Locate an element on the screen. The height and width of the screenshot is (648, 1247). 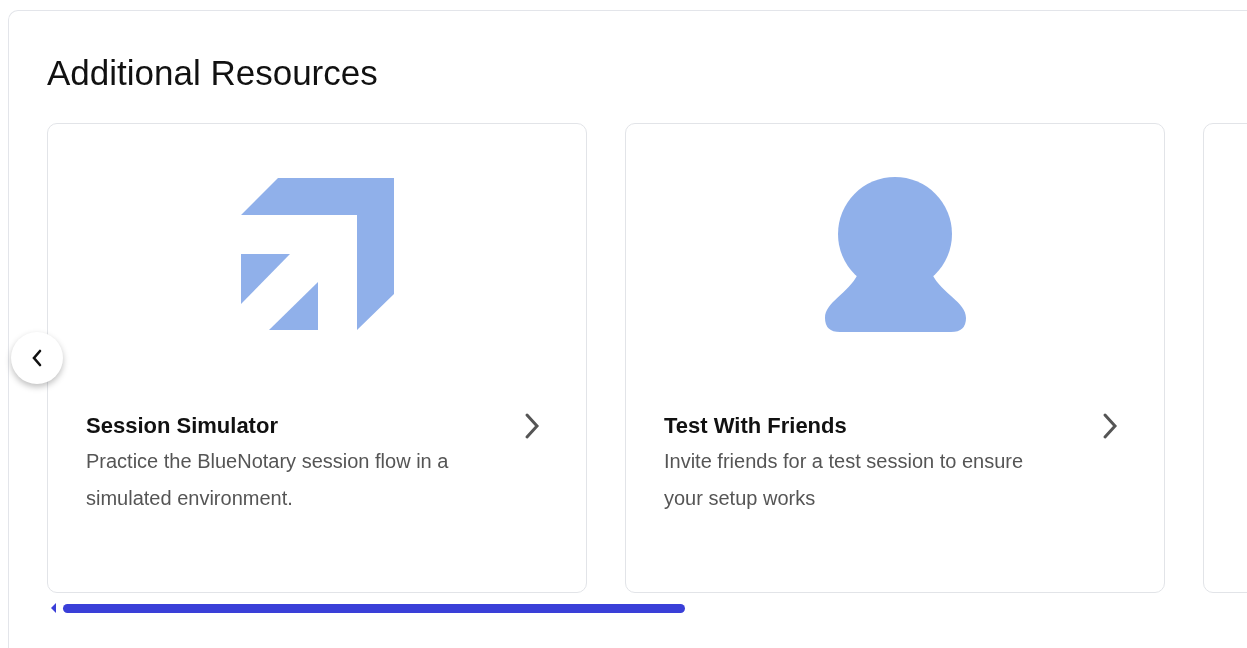
card-title: Session Simulator is located at coordinates (182, 426).